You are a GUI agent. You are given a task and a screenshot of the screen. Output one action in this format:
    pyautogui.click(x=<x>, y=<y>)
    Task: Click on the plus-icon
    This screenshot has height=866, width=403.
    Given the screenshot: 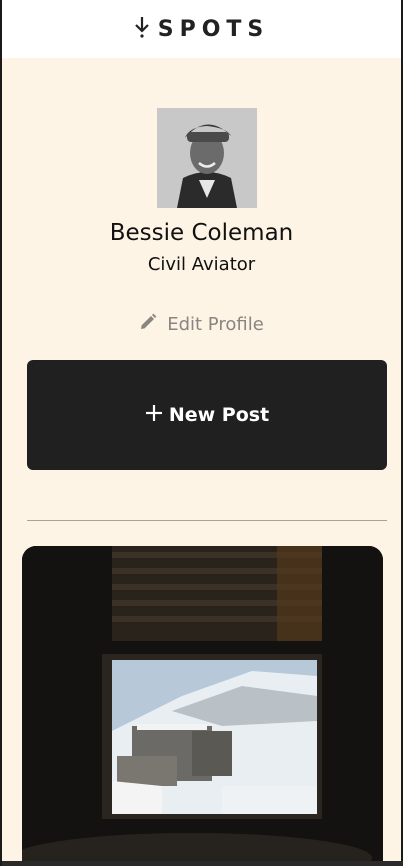 What is the action you would take?
    pyautogui.click(x=154, y=415)
    